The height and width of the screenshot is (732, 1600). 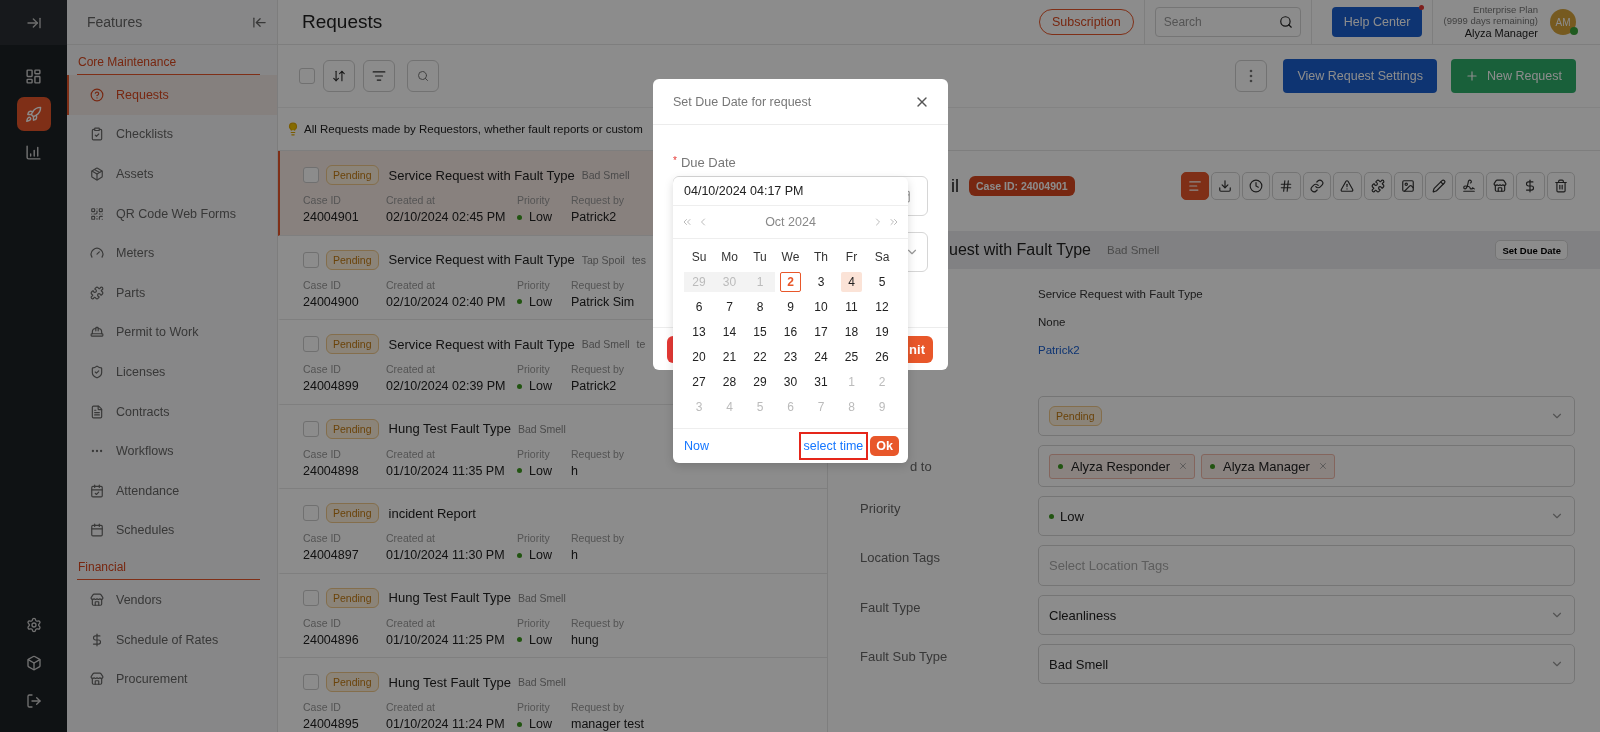 What do you see at coordinates (594, 217) in the screenshot?
I see `field-value: Patrick2` at bounding box center [594, 217].